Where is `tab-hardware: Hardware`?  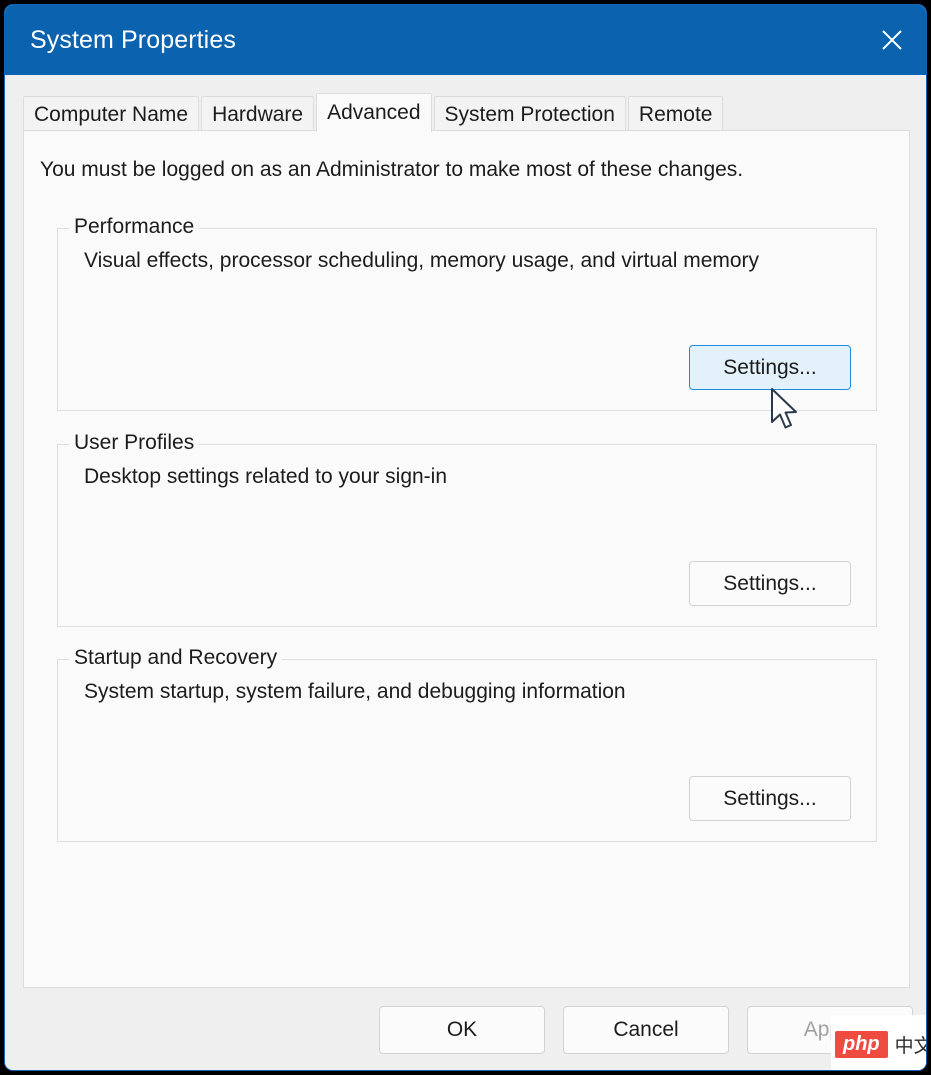
tab-hardware: Hardware is located at coordinates (258, 113).